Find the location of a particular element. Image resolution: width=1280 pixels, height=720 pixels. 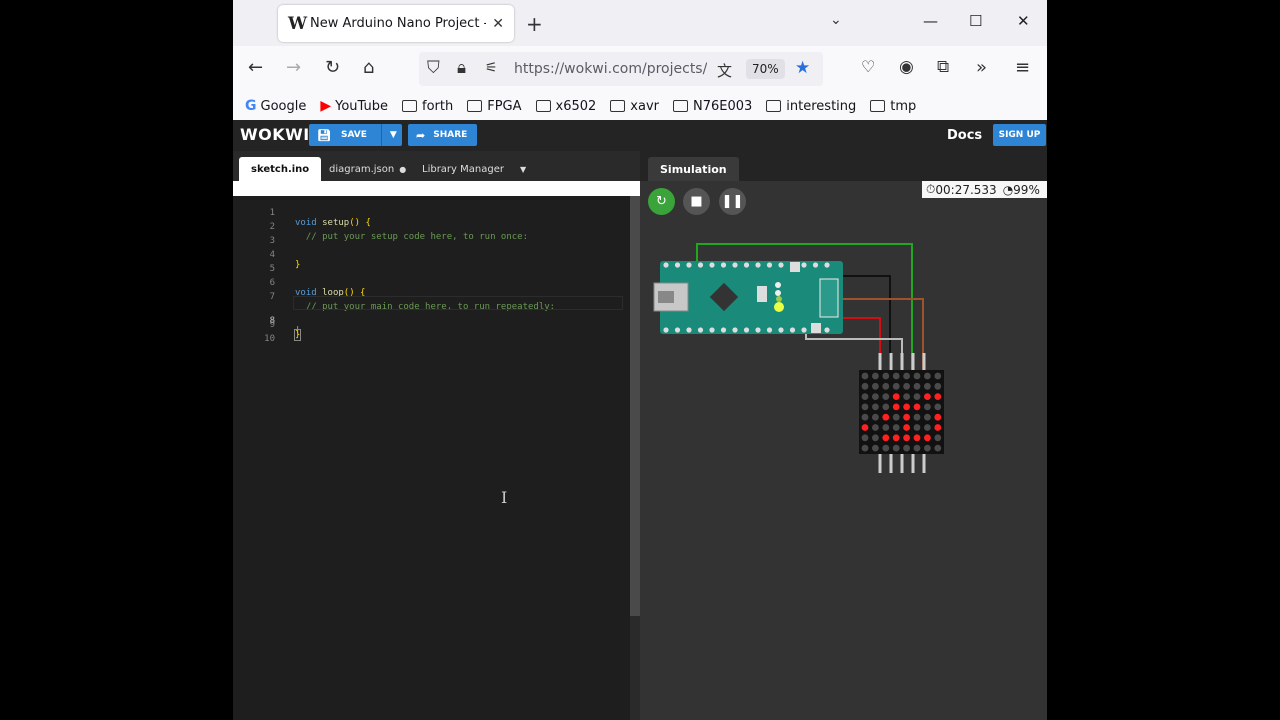

save-dropdown-caret-icon: ▼ is located at coordinates (393, 135).